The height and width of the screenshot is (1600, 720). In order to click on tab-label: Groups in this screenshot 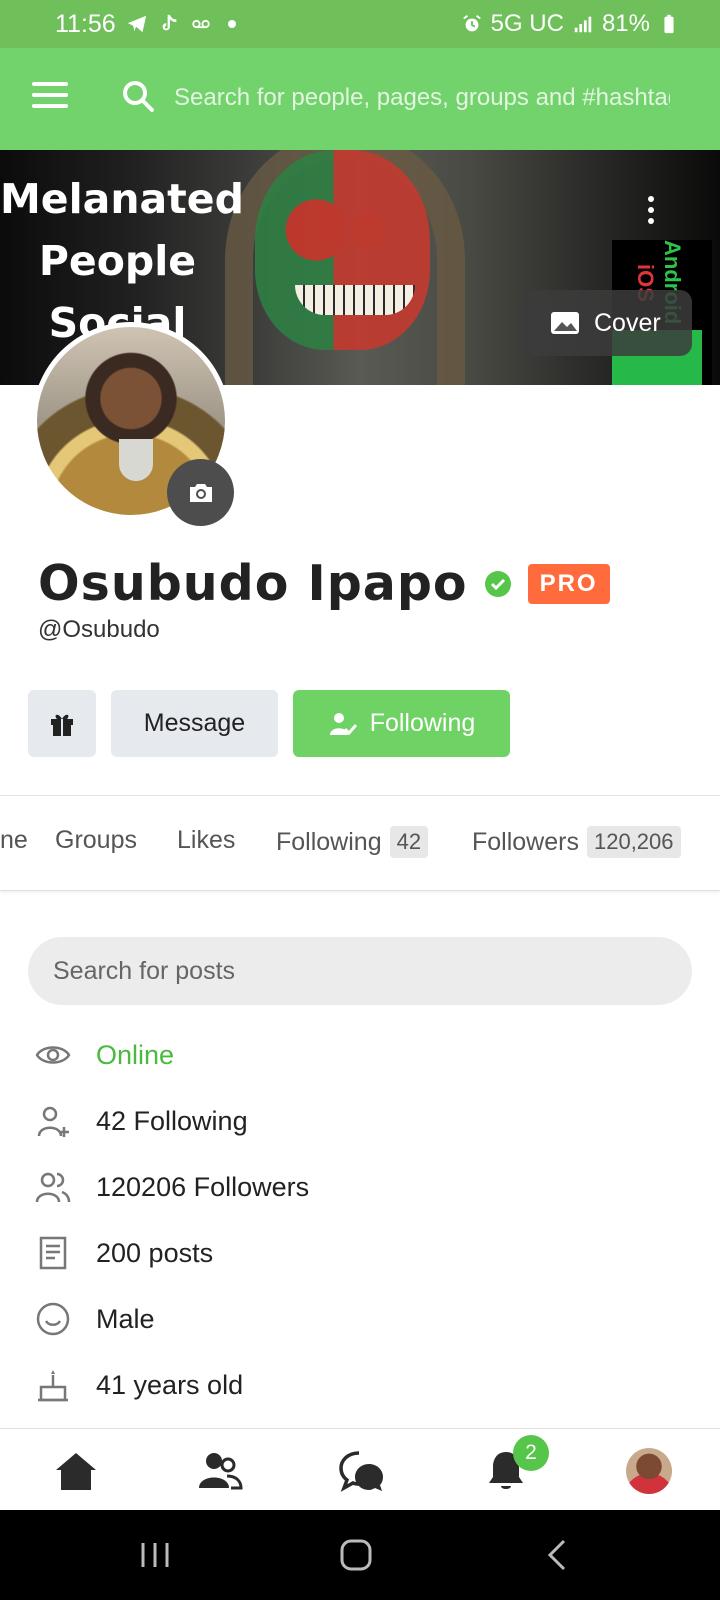, I will do `click(96, 840)`.